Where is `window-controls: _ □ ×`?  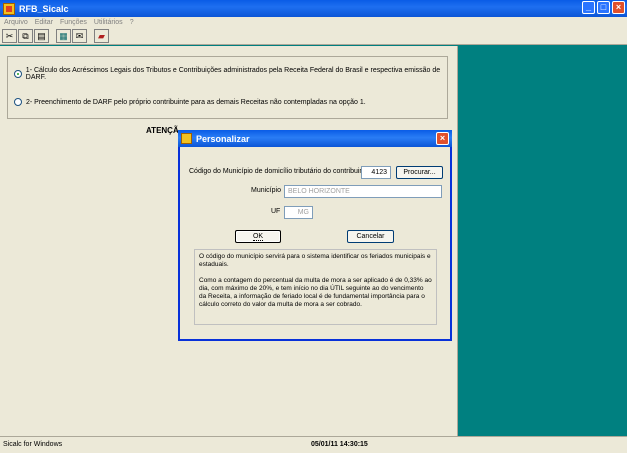 window-controls: _ □ × is located at coordinates (603, 7).